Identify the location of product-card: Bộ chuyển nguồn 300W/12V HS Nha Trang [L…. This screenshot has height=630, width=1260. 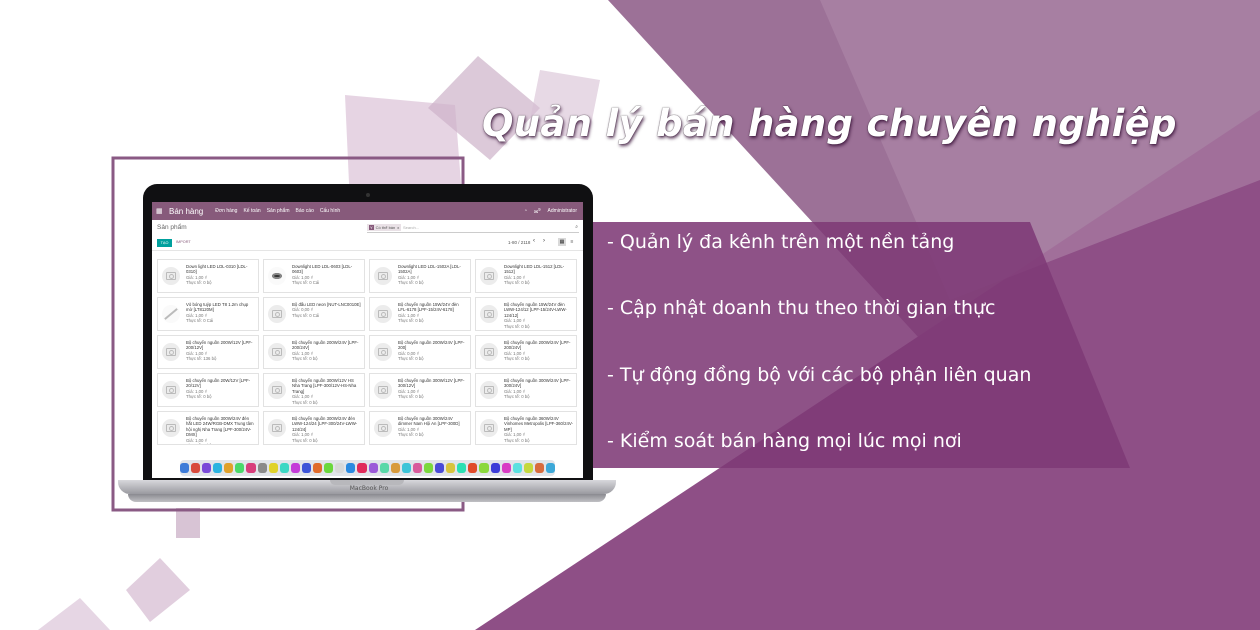
(314, 390).